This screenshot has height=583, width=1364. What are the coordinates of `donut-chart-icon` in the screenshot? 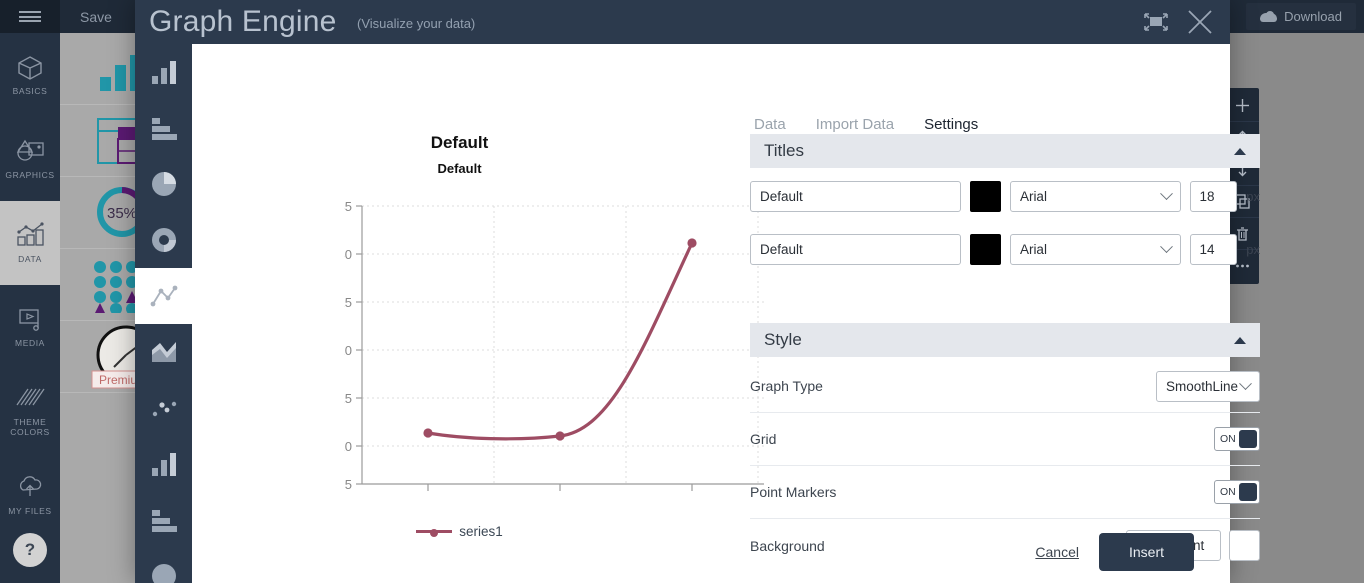 It's located at (163, 240).